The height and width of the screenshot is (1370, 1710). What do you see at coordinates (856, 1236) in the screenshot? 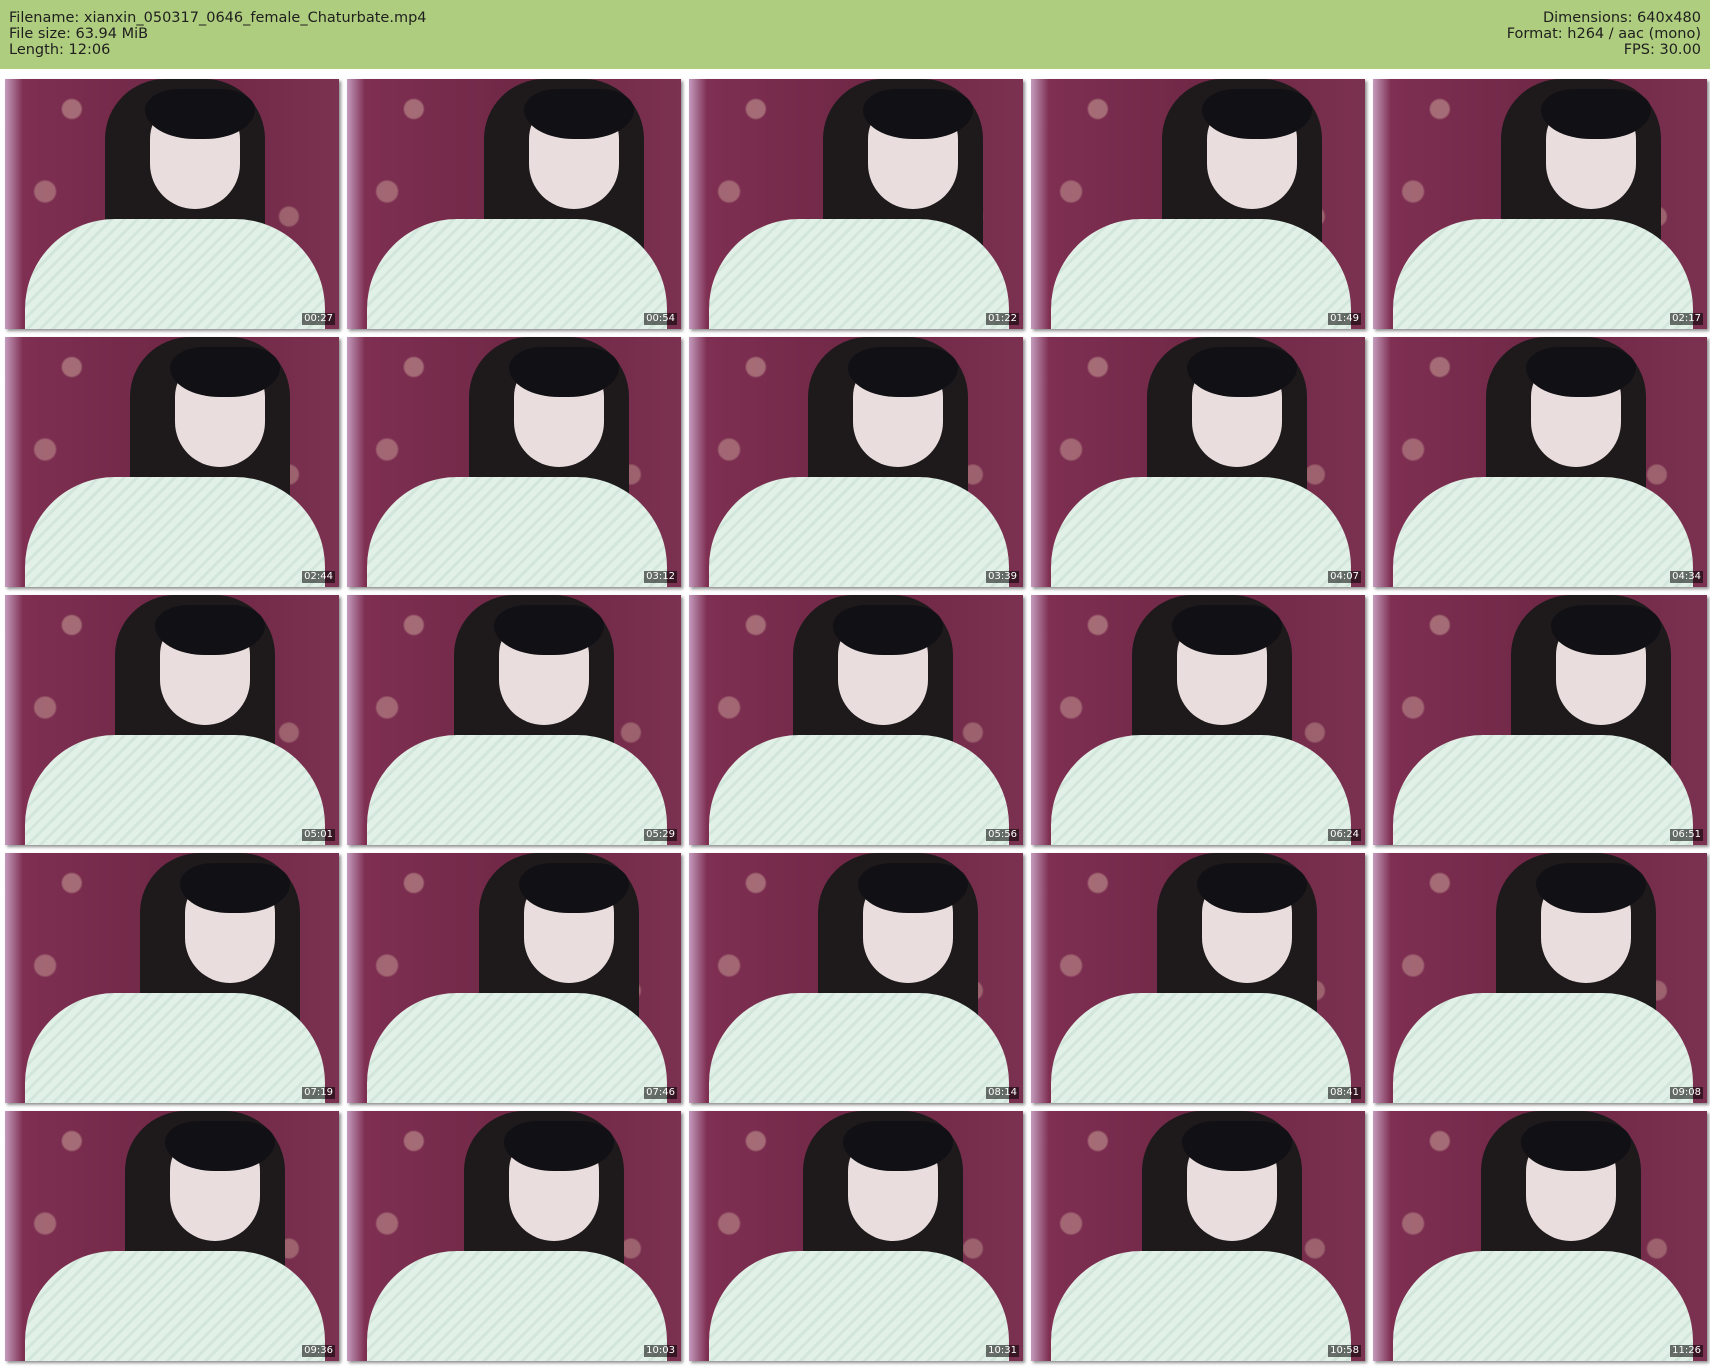
I see `video-thumbnail: 10:31` at bounding box center [856, 1236].